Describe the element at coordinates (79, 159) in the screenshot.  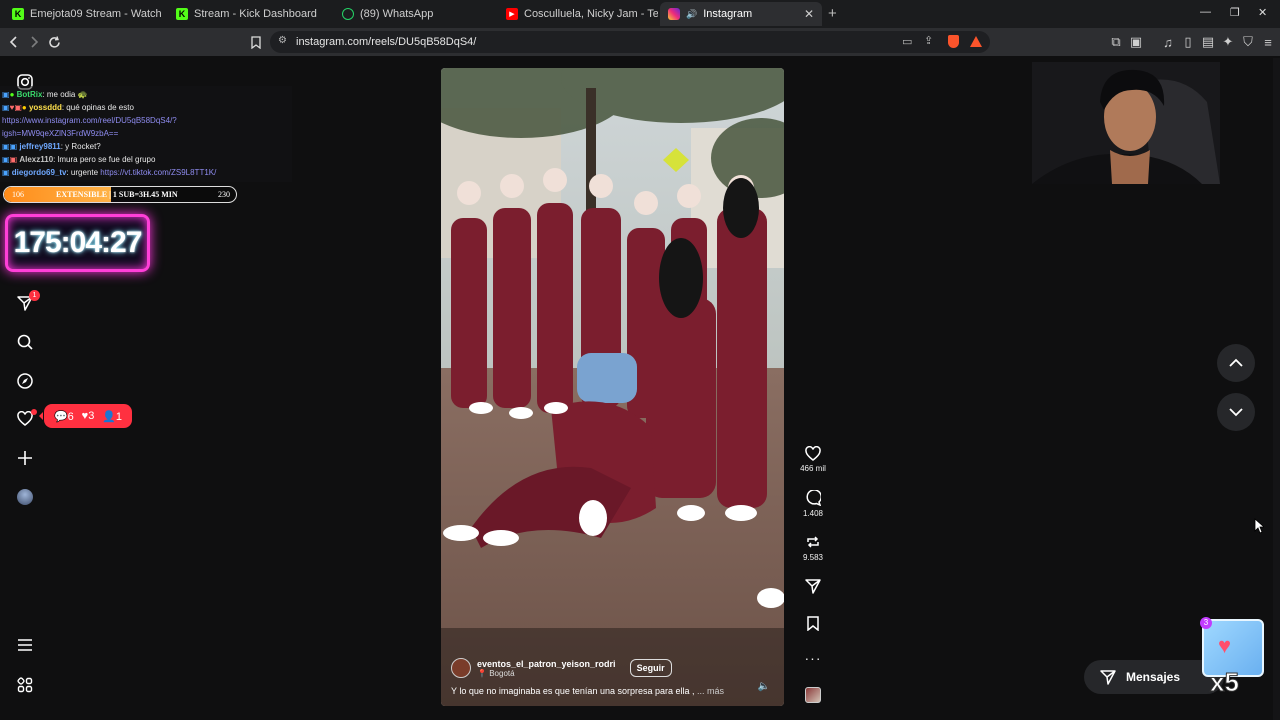
I see `chat-message: ▣▣ Alexz110: lmura pero se fue del grupo` at that location.